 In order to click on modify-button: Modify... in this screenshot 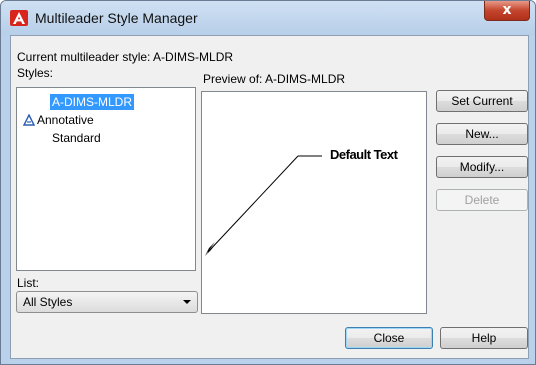, I will do `click(482, 167)`.